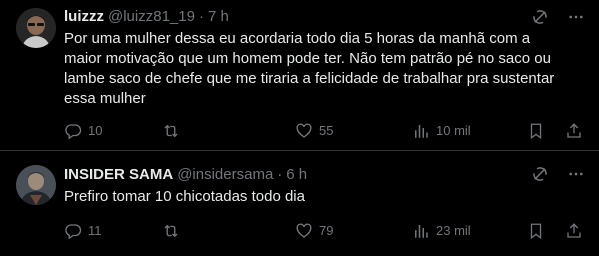 Image resolution: width=599 pixels, height=256 pixels. I want to click on views-button: 10 mil, so click(467, 131).